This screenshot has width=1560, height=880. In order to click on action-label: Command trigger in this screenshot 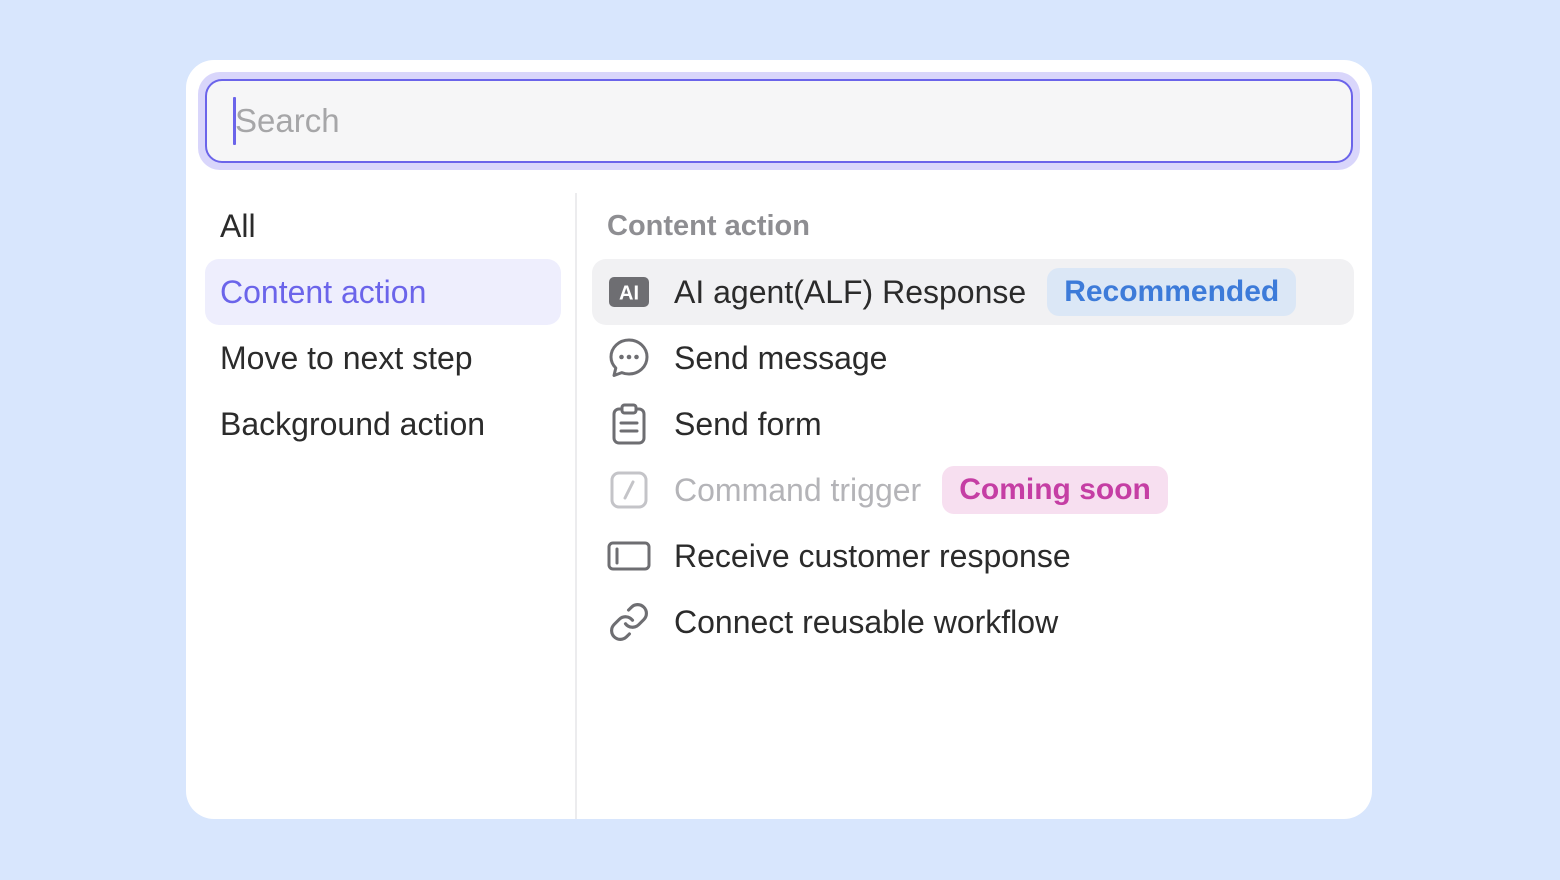, I will do `click(798, 489)`.